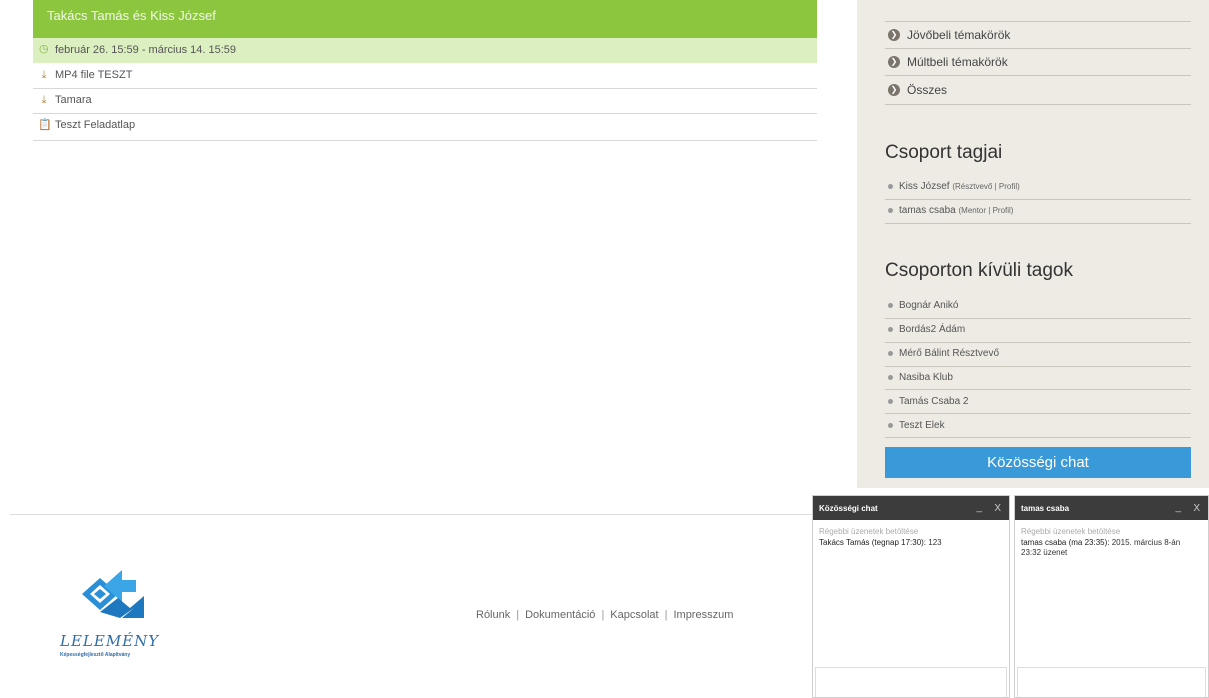  I want to click on member-role: (Résztvevő | Profil), so click(985, 186).